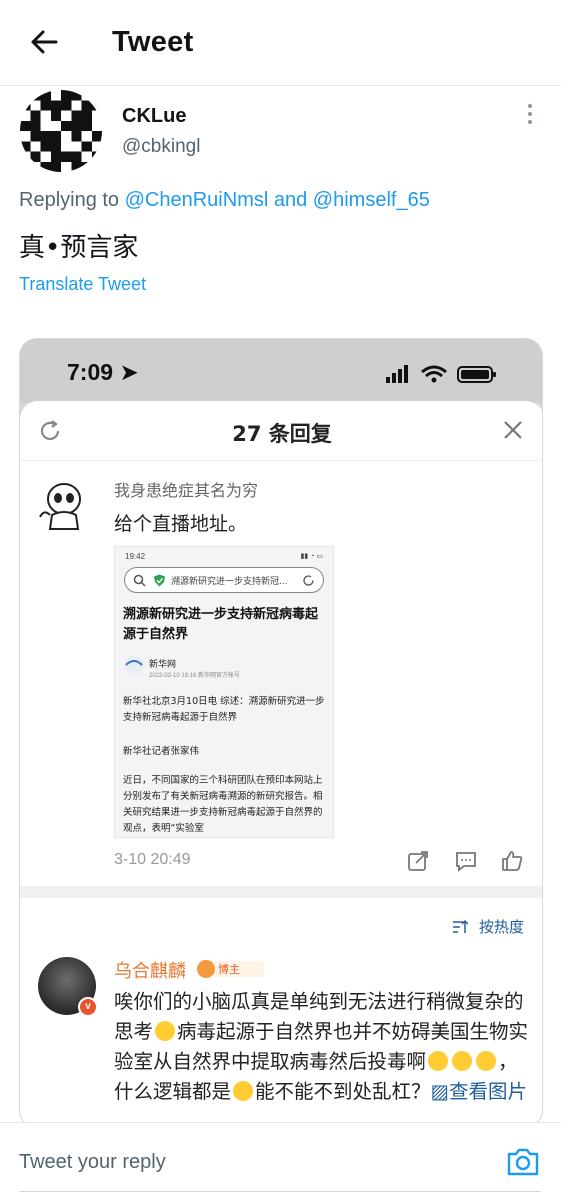 The width and height of the screenshot is (561, 1200). Describe the element at coordinates (159, 580) in the screenshot. I see `shield-check-icon` at that location.